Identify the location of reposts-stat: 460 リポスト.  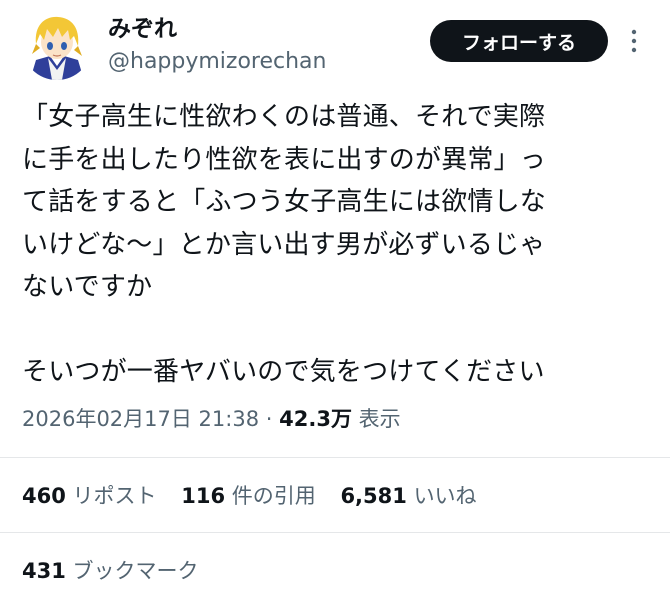
(89, 496).